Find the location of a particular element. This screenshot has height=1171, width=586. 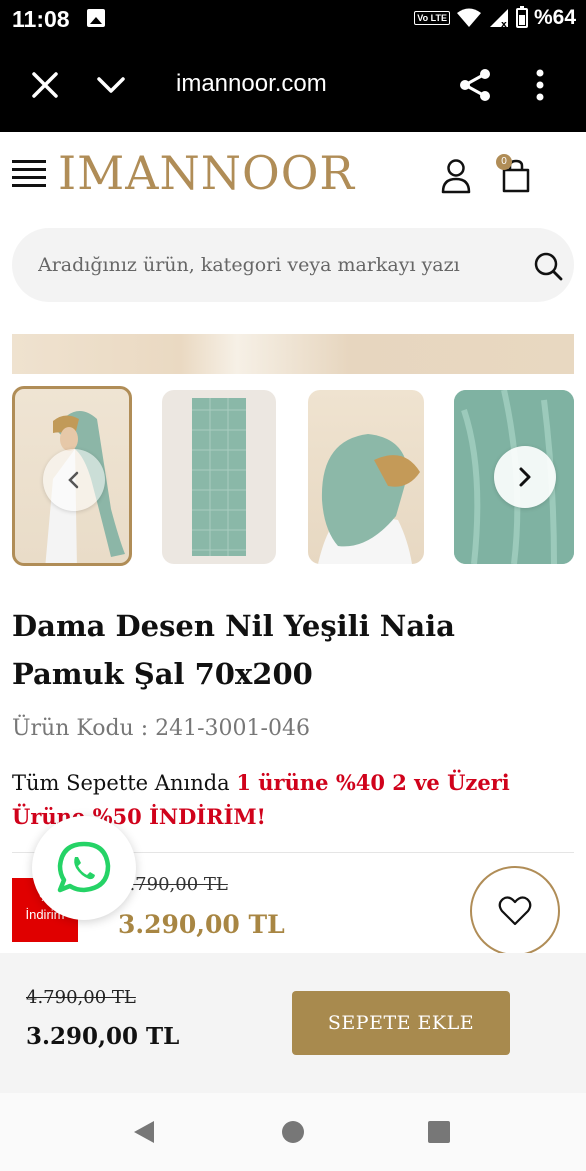

heart-icon is located at coordinates (515, 911).